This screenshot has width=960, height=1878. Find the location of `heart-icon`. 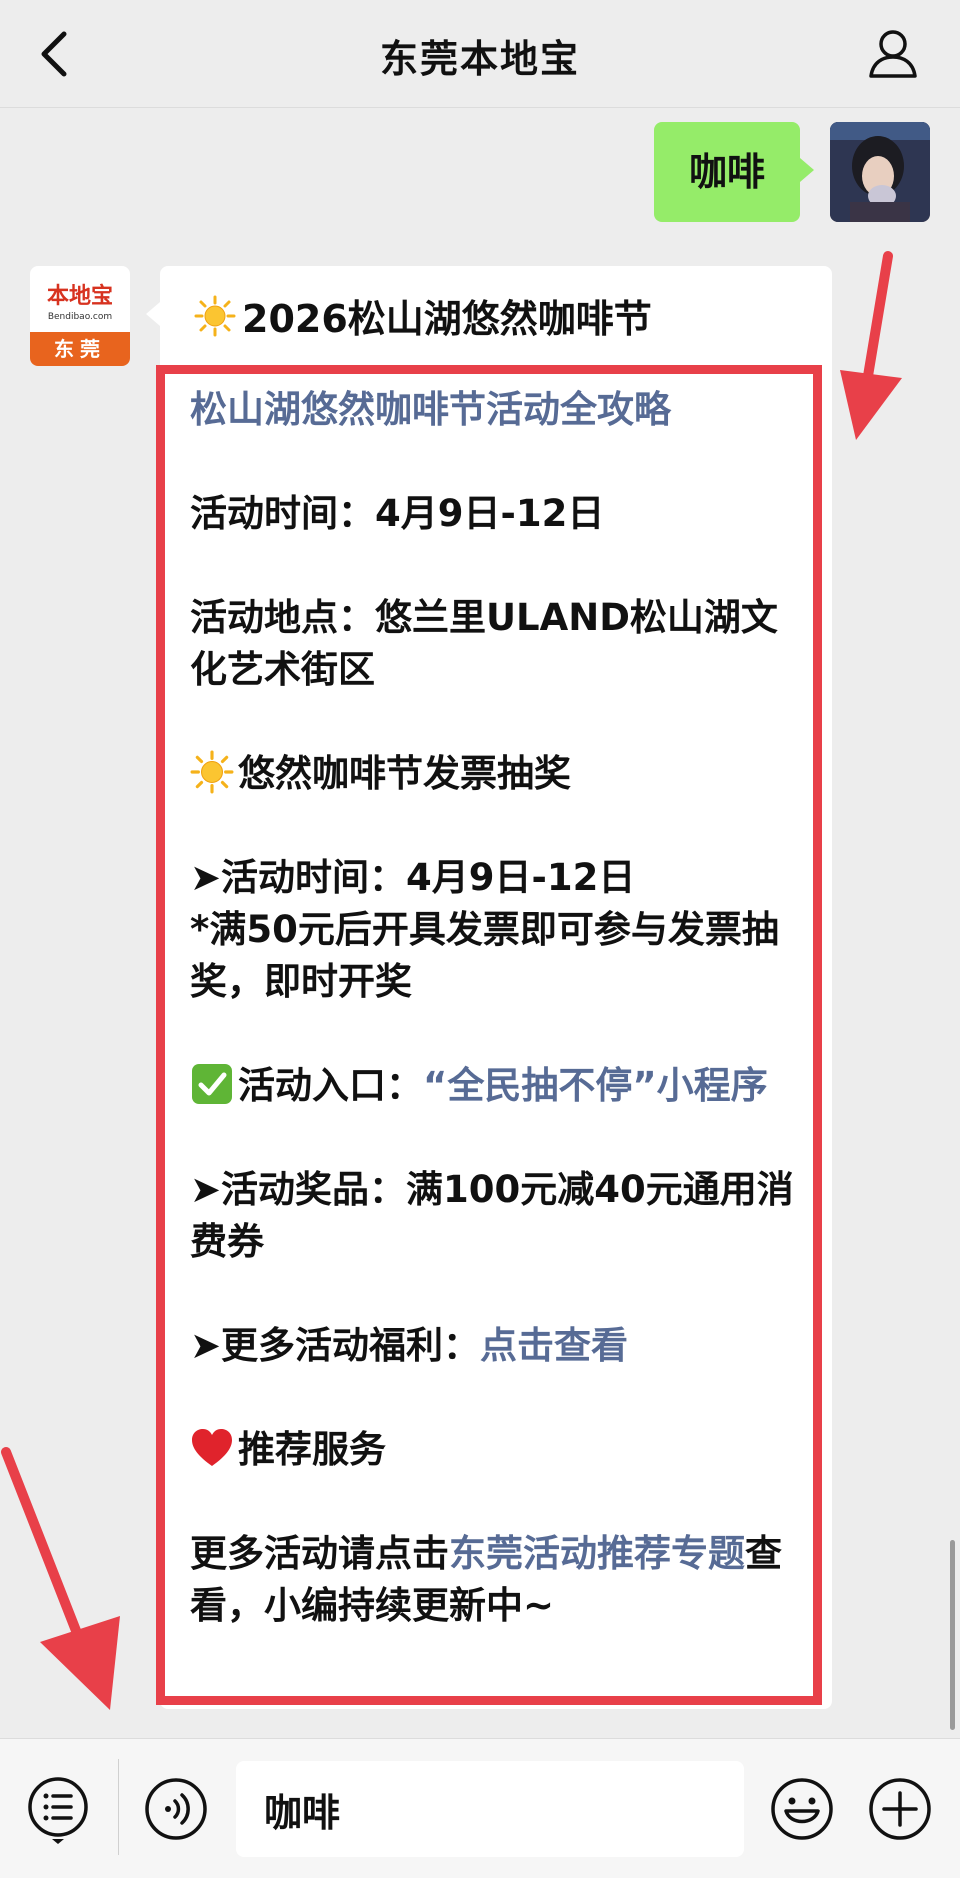

heart-icon is located at coordinates (212, 1447).